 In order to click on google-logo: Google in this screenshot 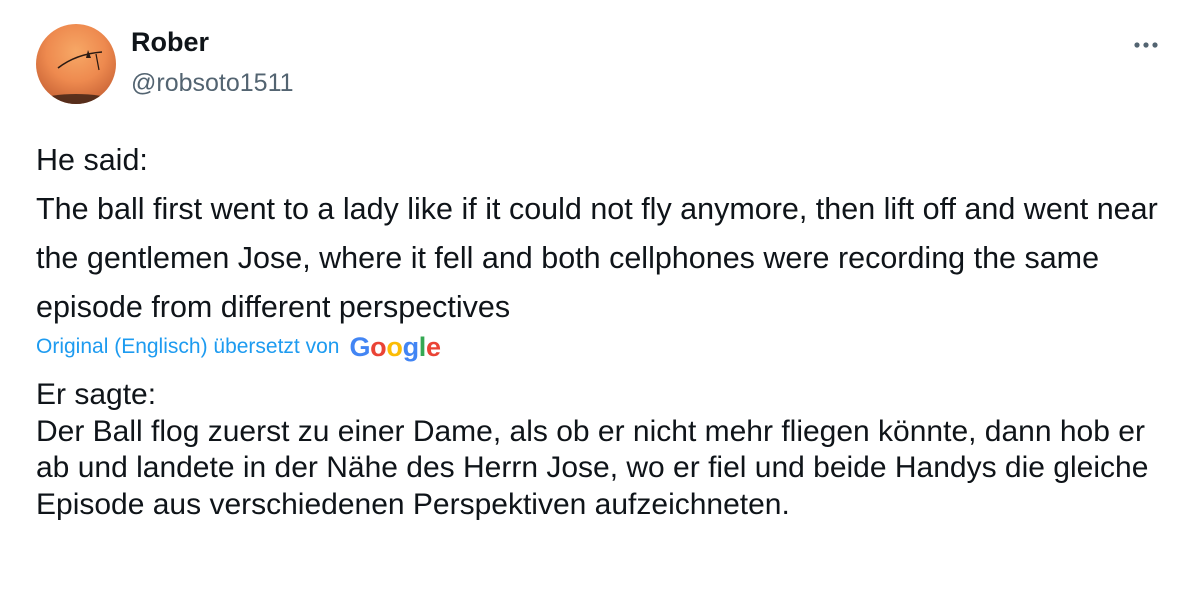, I will do `click(395, 347)`.